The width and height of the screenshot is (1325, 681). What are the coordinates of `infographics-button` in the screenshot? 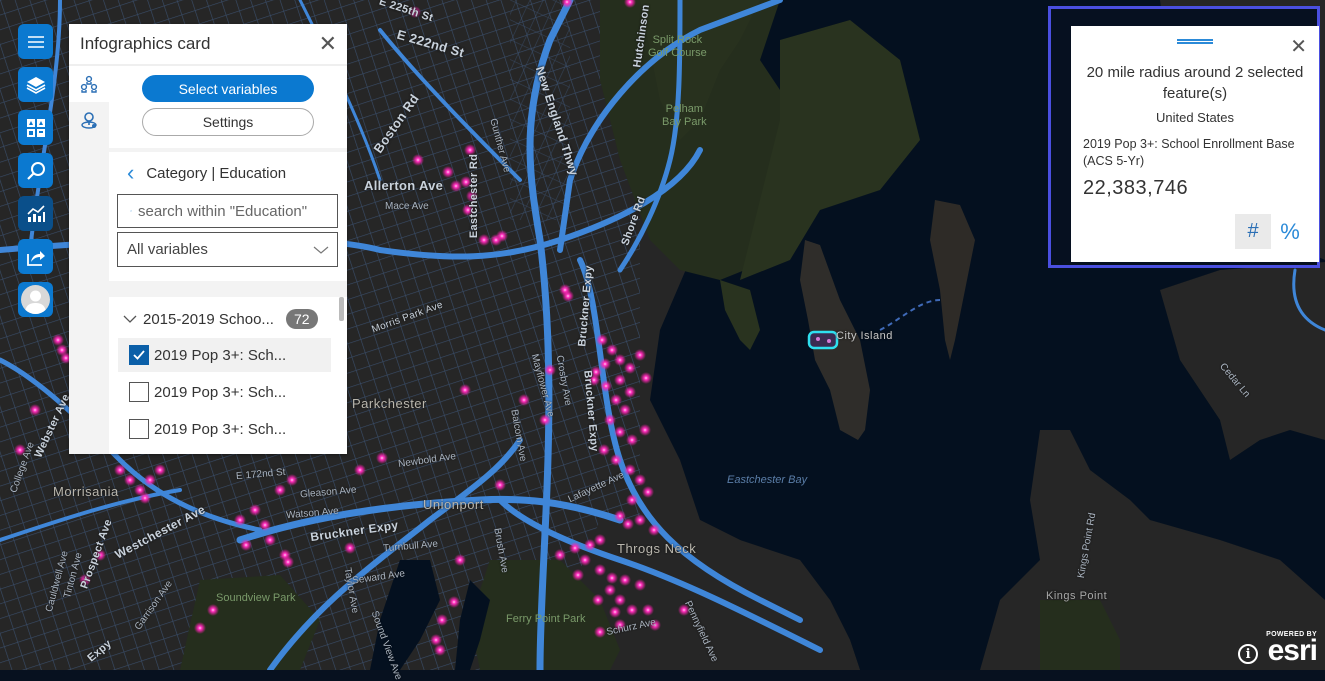 It's located at (35, 127).